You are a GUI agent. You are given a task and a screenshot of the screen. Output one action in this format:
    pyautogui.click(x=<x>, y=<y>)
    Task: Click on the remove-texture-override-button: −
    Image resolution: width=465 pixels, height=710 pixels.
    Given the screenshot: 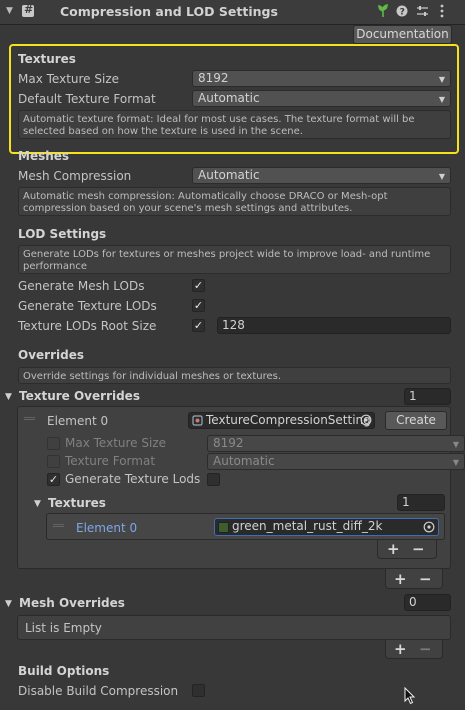 What is the action you would take?
    pyautogui.click(x=425, y=579)
    